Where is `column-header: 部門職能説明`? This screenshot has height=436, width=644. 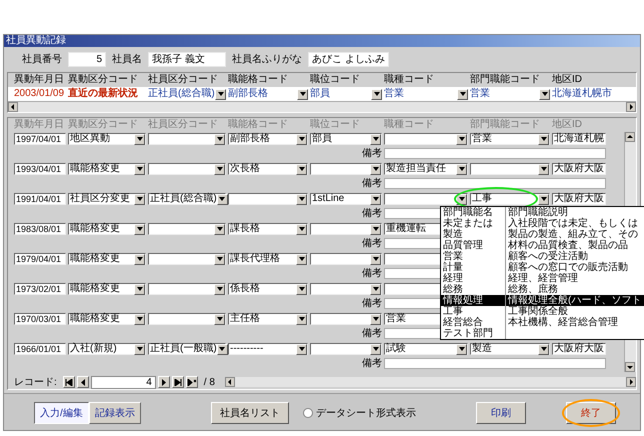
column-header: 部門職能説明 is located at coordinates (537, 212).